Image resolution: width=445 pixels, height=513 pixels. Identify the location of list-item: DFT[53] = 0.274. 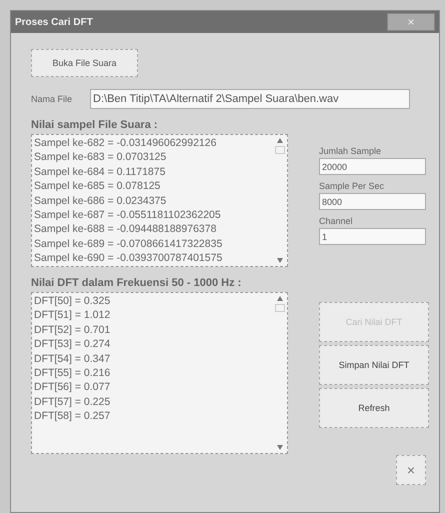
(152, 344).